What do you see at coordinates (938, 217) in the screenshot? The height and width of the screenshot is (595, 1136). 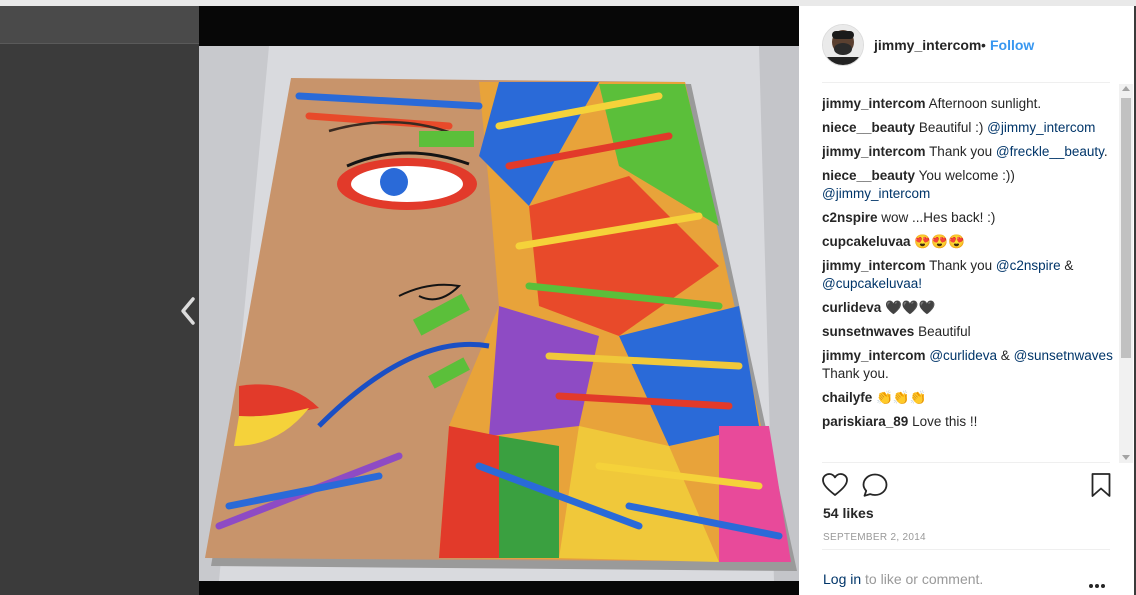 I see `comment-text: wow ...Hes back! :)` at bounding box center [938, 217].